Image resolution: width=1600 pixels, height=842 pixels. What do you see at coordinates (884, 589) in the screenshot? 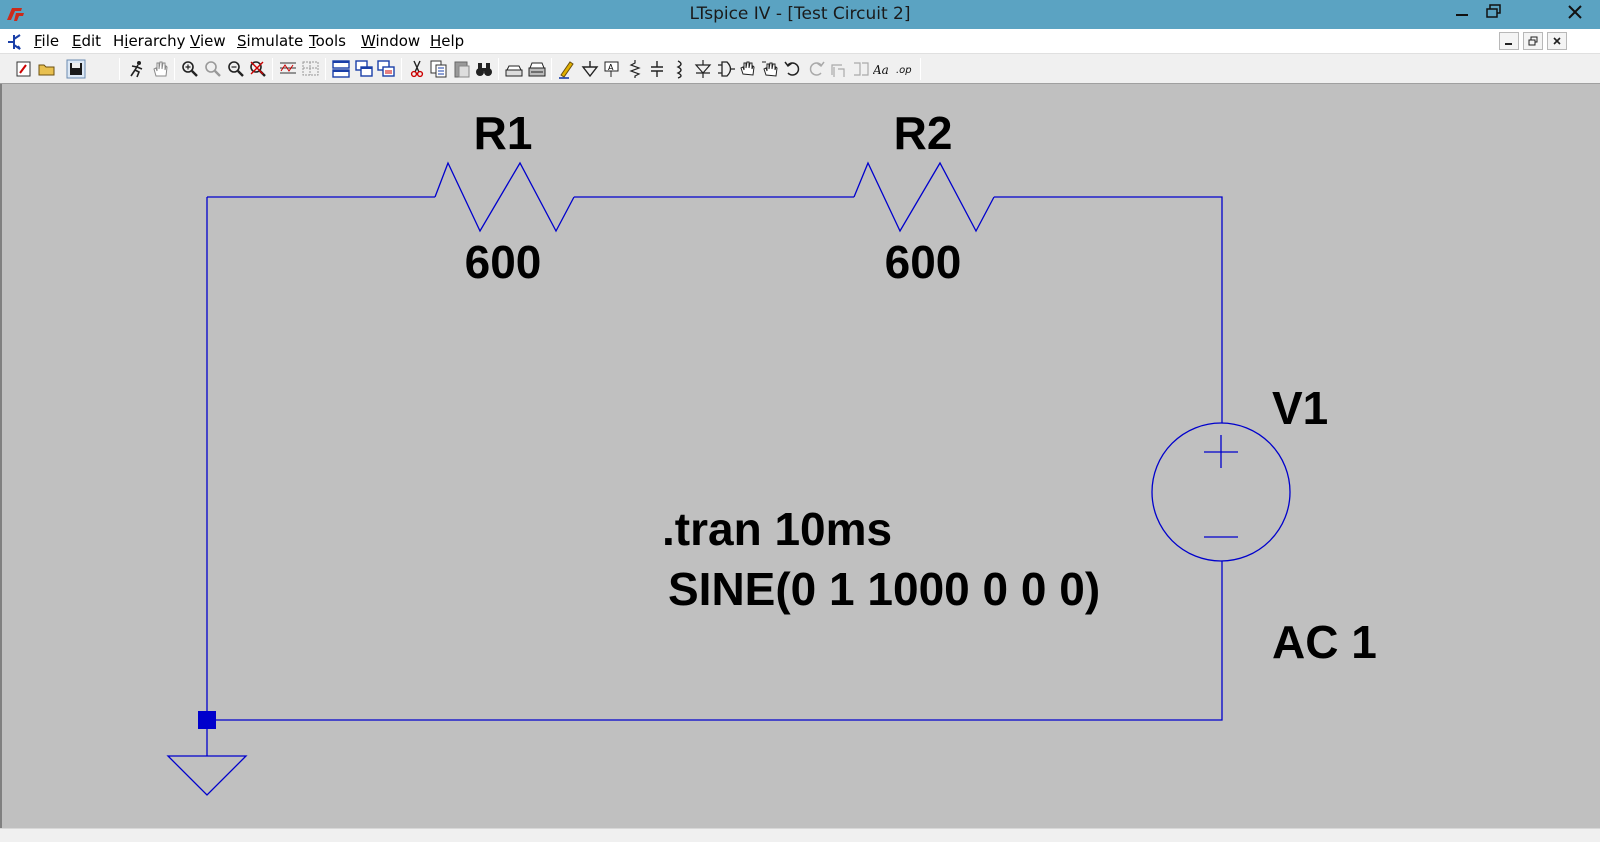
I see `v1-value-label: SINE(0 1 1000 0 0 0)` at bounding box center [884, 589].